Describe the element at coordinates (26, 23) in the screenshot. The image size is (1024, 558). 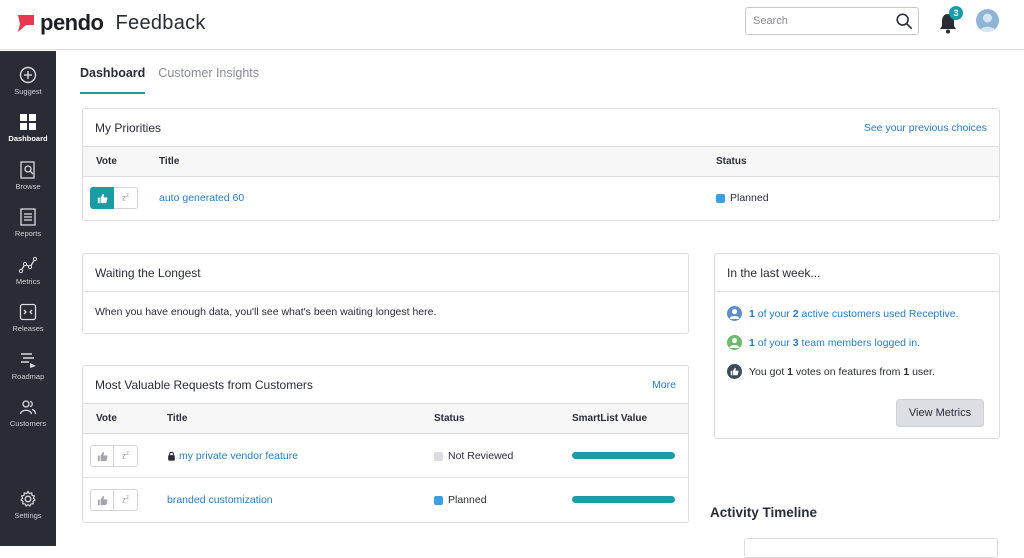
I see `pendo-logo-icon` at that location.